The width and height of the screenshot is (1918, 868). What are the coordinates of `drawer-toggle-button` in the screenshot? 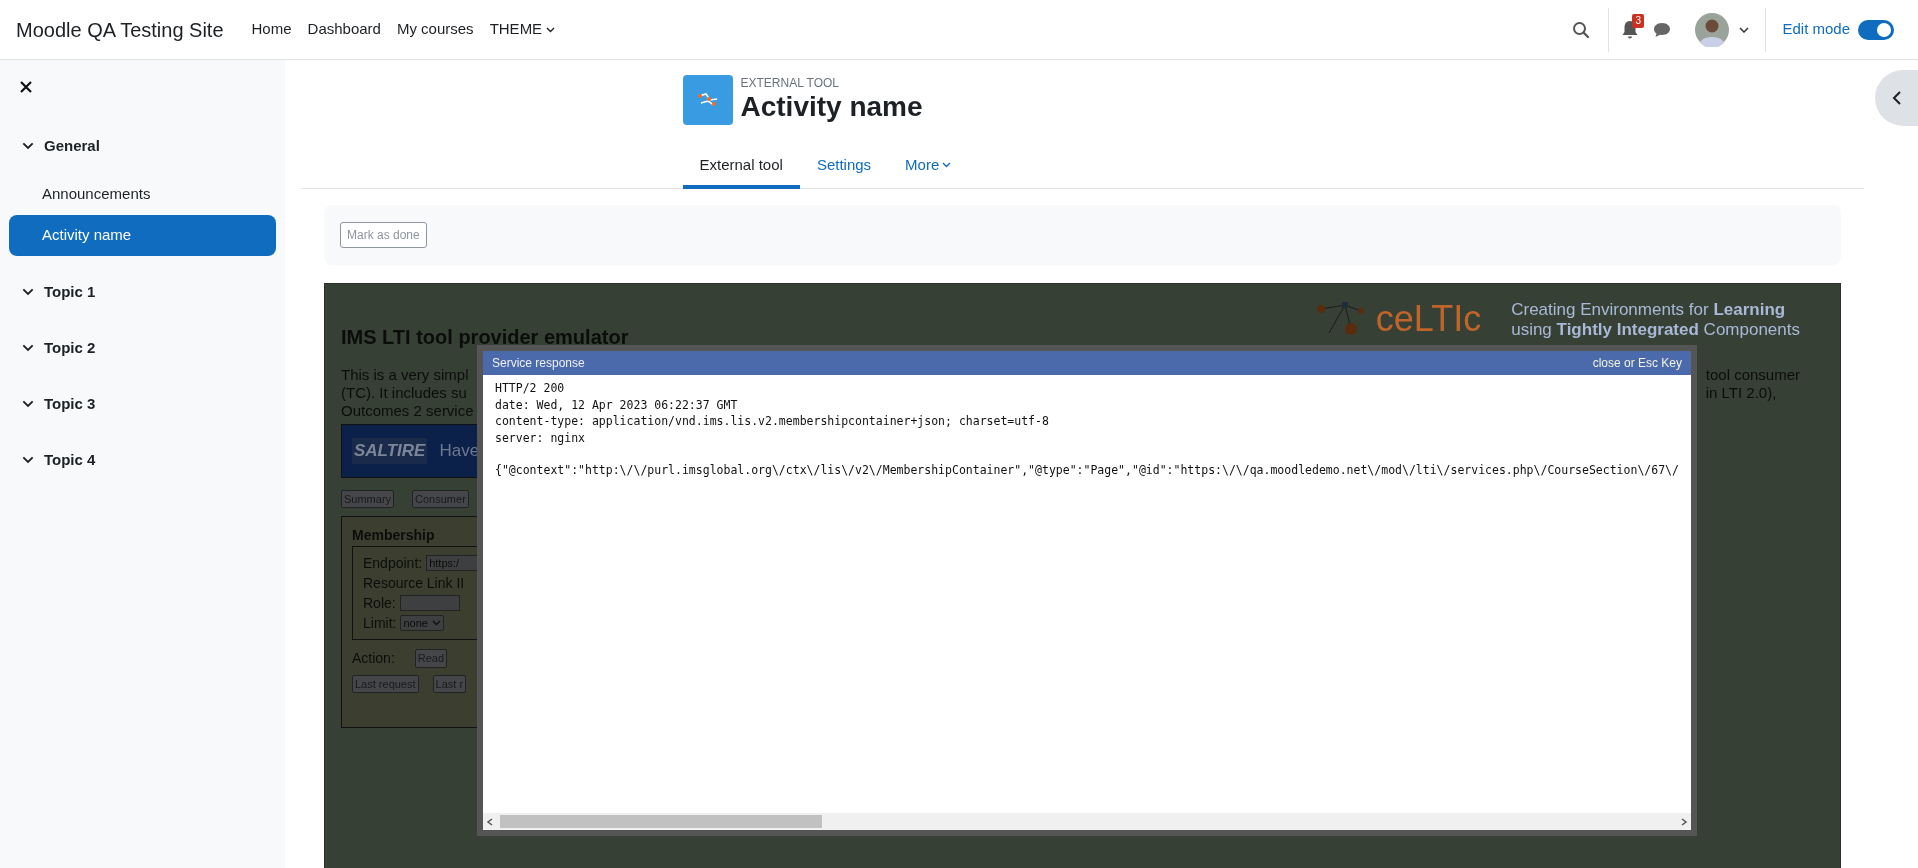 It's located at (1896, 98).